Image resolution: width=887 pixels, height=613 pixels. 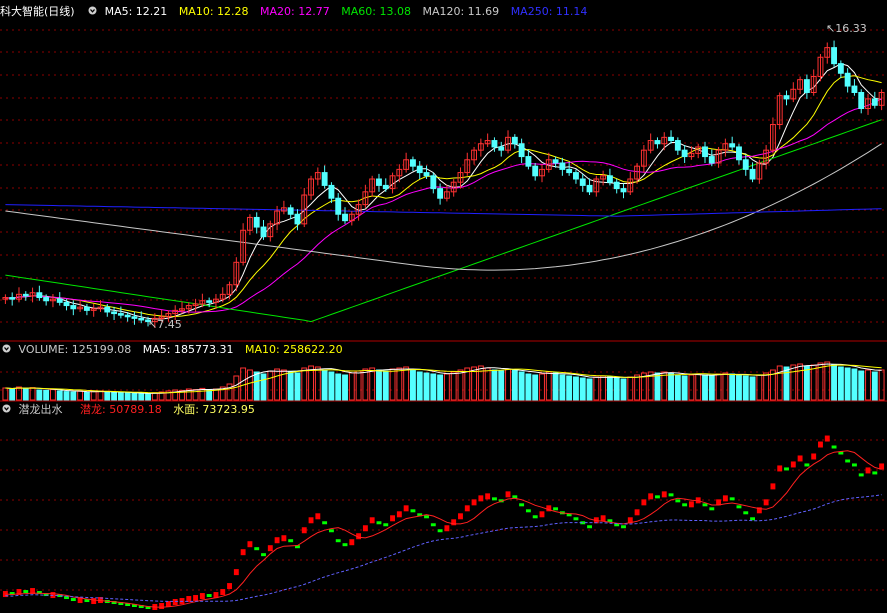 I want to click on ma5-label: MA5: 12.21, so click(x=136, y=11).